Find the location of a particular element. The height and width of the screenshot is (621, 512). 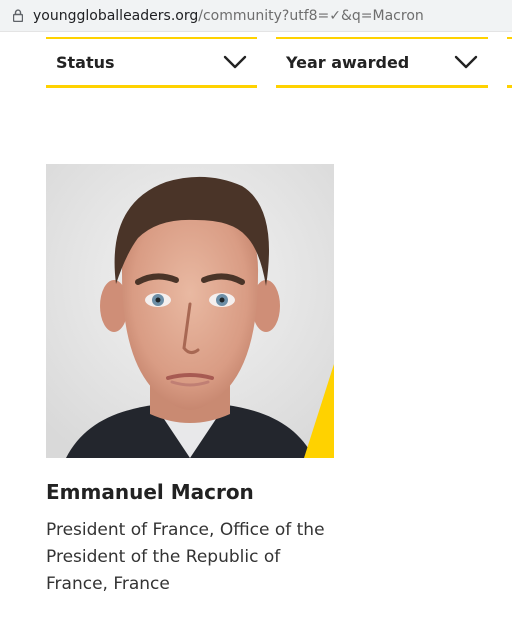

url-domain: younggloballeaders.org is located at coordinates (116, 15).